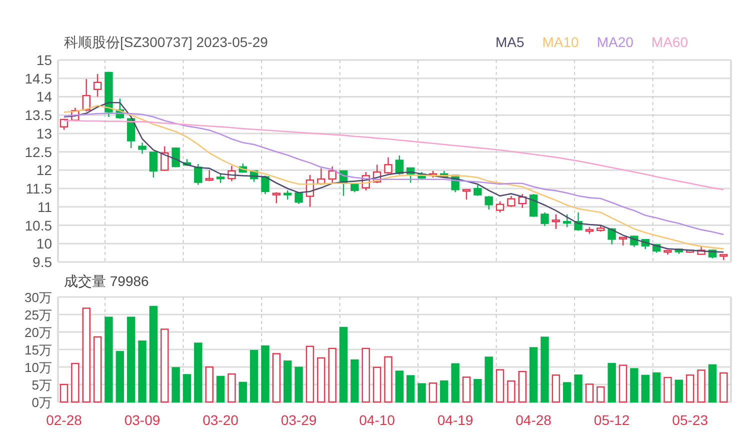 Image resolution: width=740 pixels, height=440 pixels. Describe the element at coordinates (534, 420) in the screenshot. I see `date-label: 04-28` at that location.